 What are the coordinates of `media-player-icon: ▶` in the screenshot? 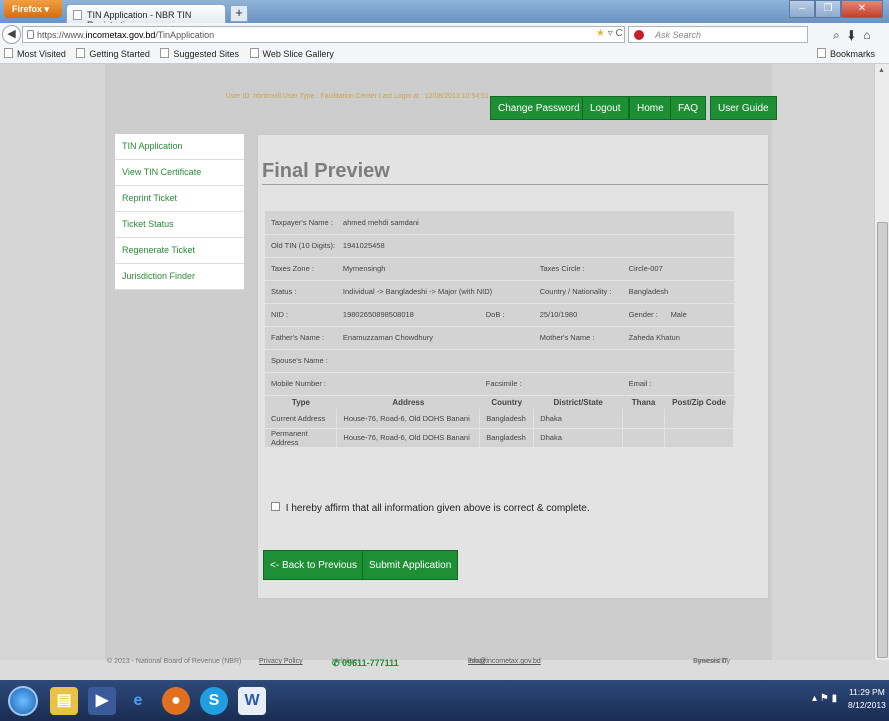 It's located at (102, 701).